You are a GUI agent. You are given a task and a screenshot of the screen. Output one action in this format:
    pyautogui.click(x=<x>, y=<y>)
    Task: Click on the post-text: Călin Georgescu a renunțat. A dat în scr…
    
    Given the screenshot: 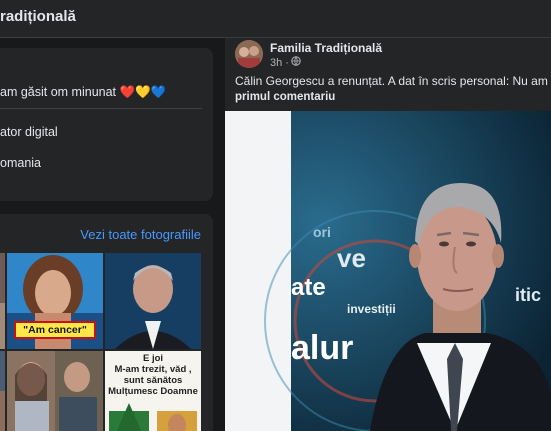 What is the action you would take?
    pyautogui.click(x=393, y=81)
    